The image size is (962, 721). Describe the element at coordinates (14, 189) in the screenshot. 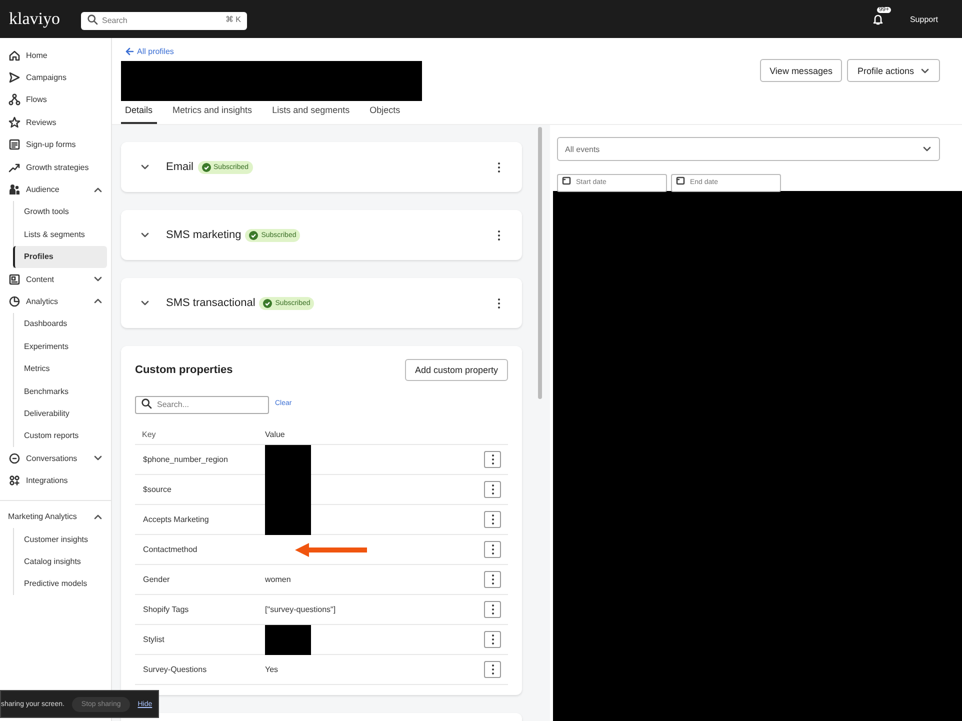

I see `people-icon` at that location.